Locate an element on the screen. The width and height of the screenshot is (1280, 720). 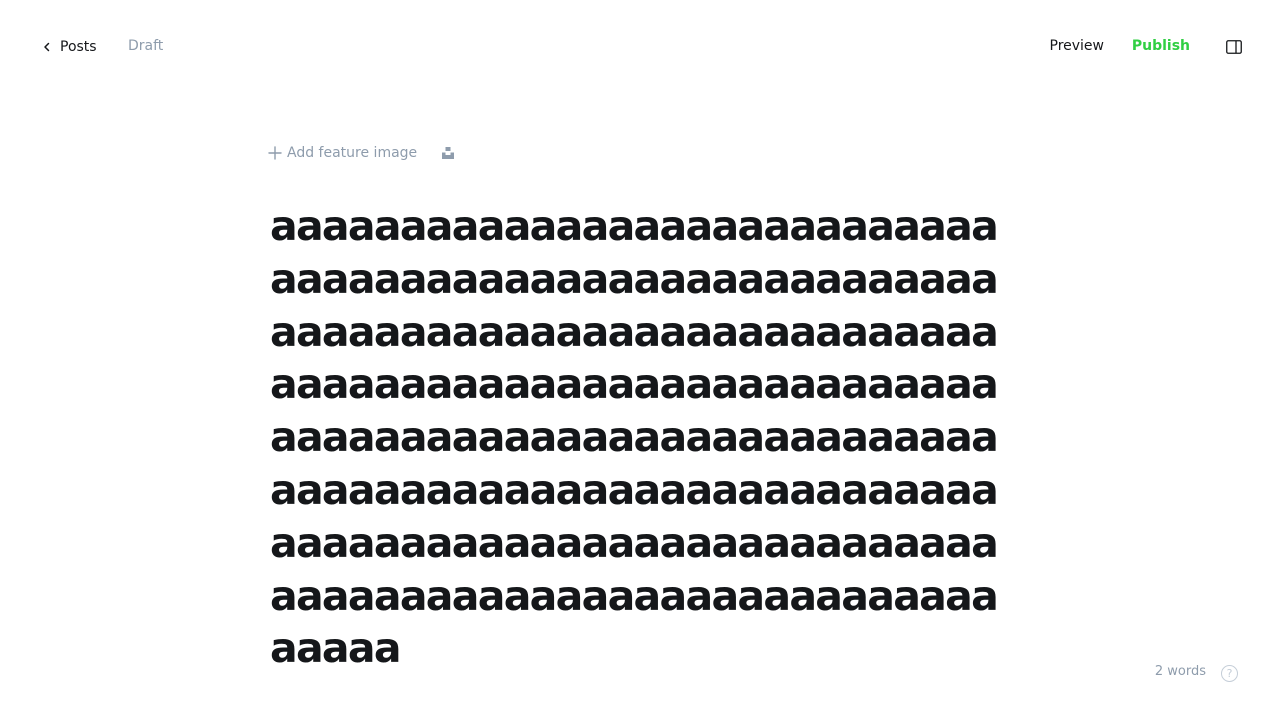
unsplash-button is located at coordinates (448, 153).